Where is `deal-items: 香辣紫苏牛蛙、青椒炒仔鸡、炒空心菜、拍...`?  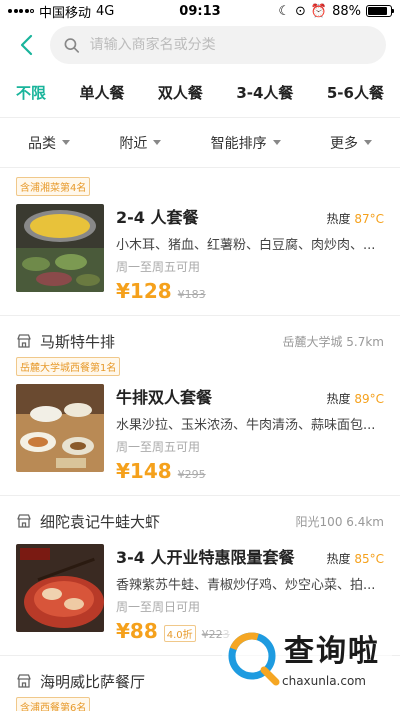 deal-items: 香辣紫苏牛蛙、青椒炒仔鸡、炒空心菜、拍... is located at coordinates (246, 585).